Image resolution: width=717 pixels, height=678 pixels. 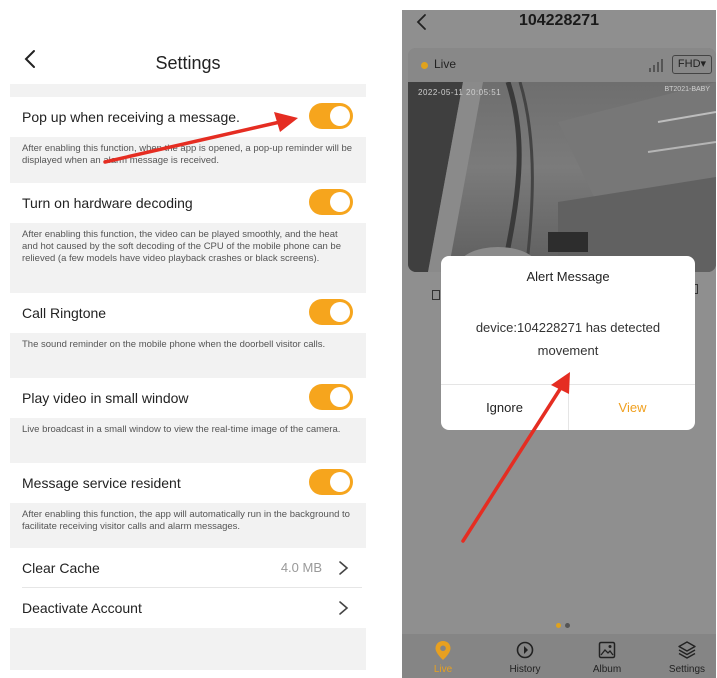 I want to click on setting-label: Call Ringtone, so click(x=64, y=313).